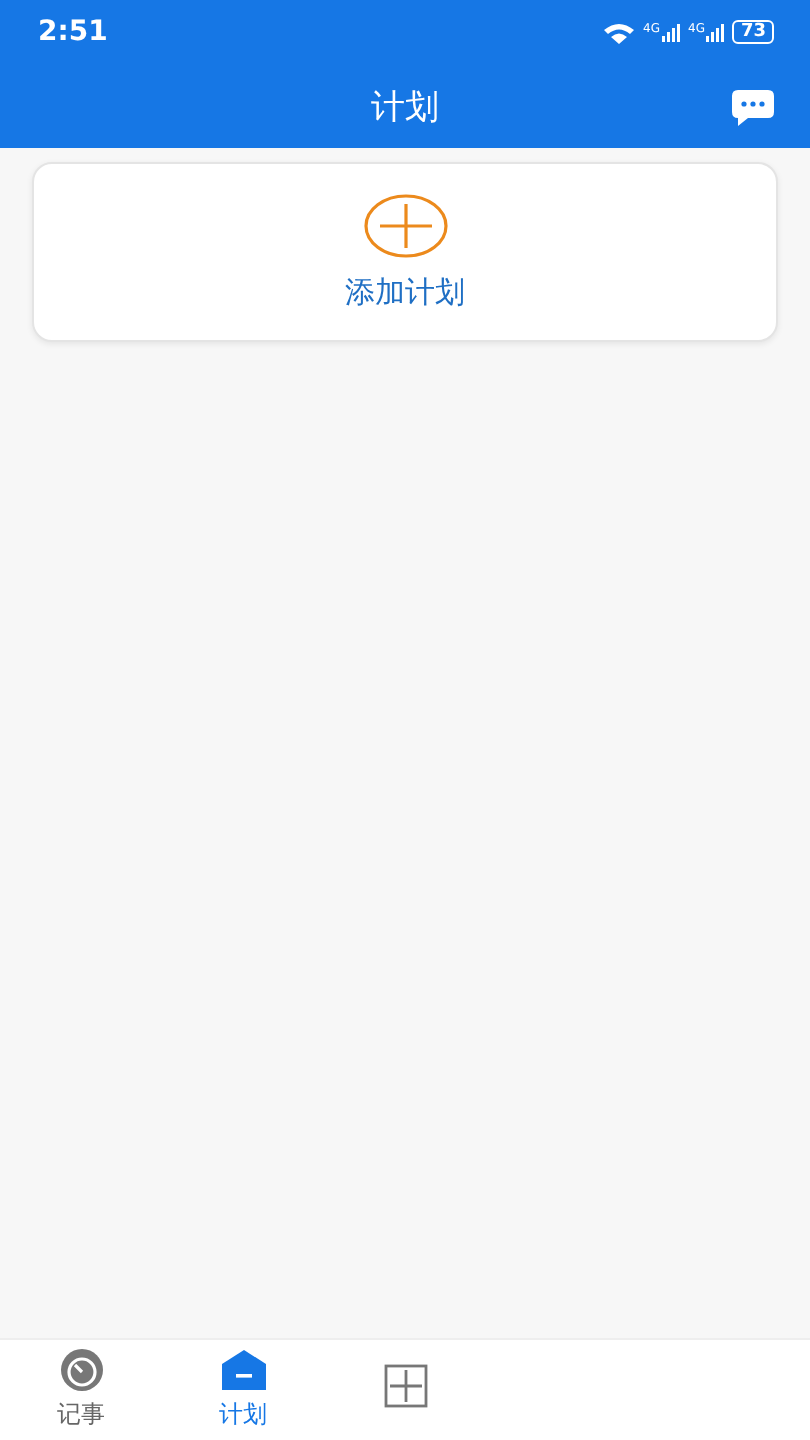 The width and height of the screenshot is (810, 1440). Describe the element at coordinates (753, 108) in the screenshot. I see `chat-icon` at that location.